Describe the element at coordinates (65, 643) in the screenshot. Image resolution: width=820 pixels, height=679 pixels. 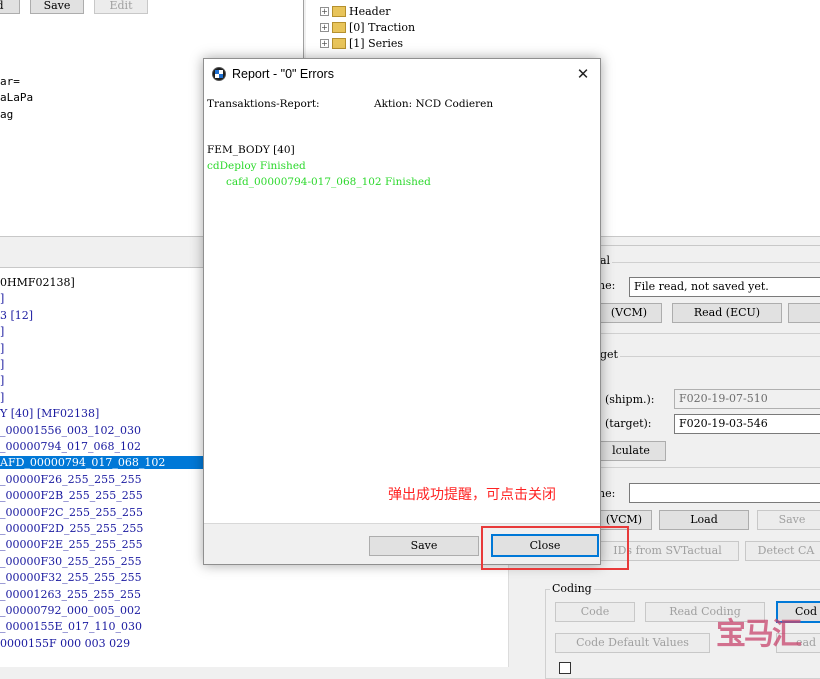
I see `tree-line: 0000155F 000 003 029` at that location.